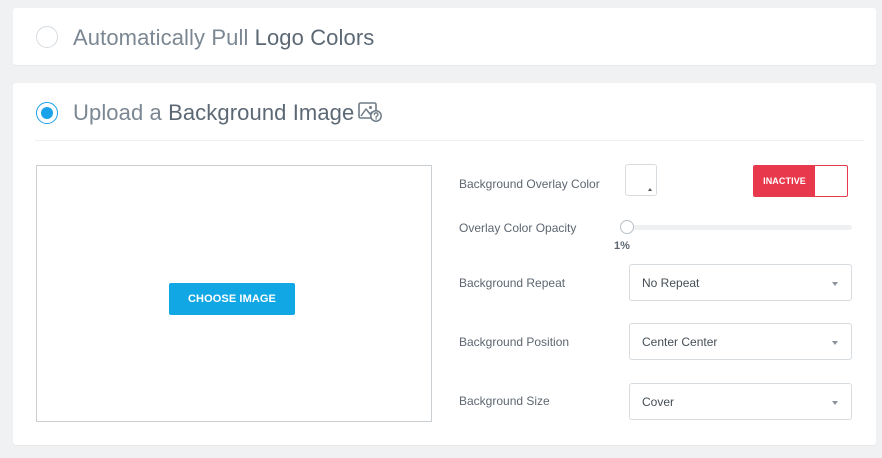 The image size is (882, 458). Describe the element at coordinates (740, 282) in the screenshot. I see `repeat-select: No Repeat` at that location.